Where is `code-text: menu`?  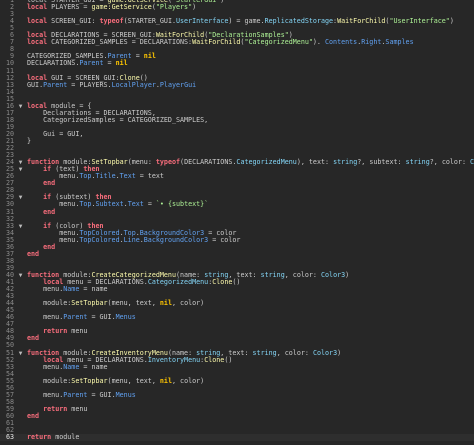 code-text: menu is located at coordinates (77, 408).